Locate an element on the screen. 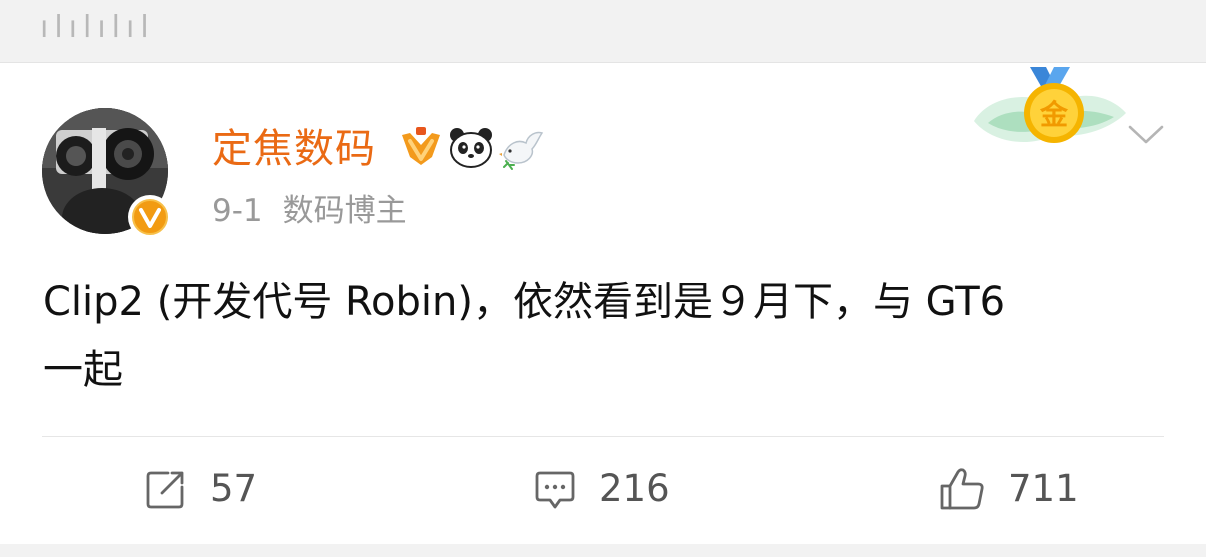 Image resolution: width=1206 pixels, height=557 pixels. comment-count: 216 is located at coordinates (634, 488).